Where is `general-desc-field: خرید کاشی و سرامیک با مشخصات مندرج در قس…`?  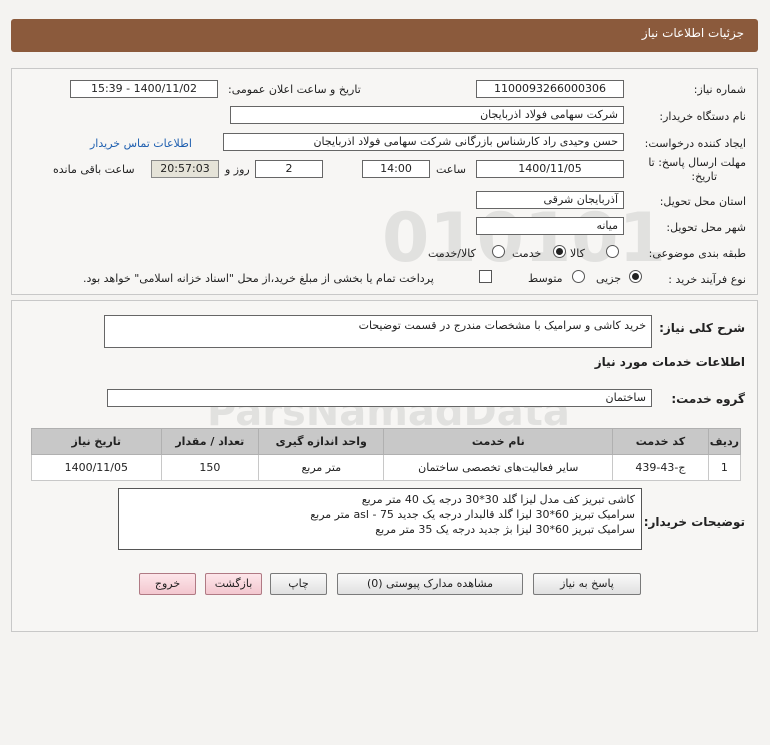 general-desc-field: خرید کاشی و سرامیک با مشخصات مندرج در قس… is located at coordinates (378, 331).